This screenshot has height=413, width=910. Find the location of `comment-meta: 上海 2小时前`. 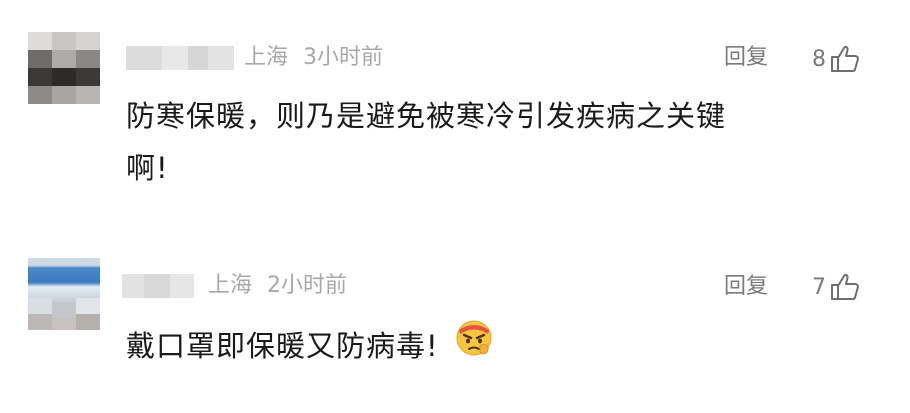

comment-meta: 上海 2小时前 is located at coordinates (277, 286).